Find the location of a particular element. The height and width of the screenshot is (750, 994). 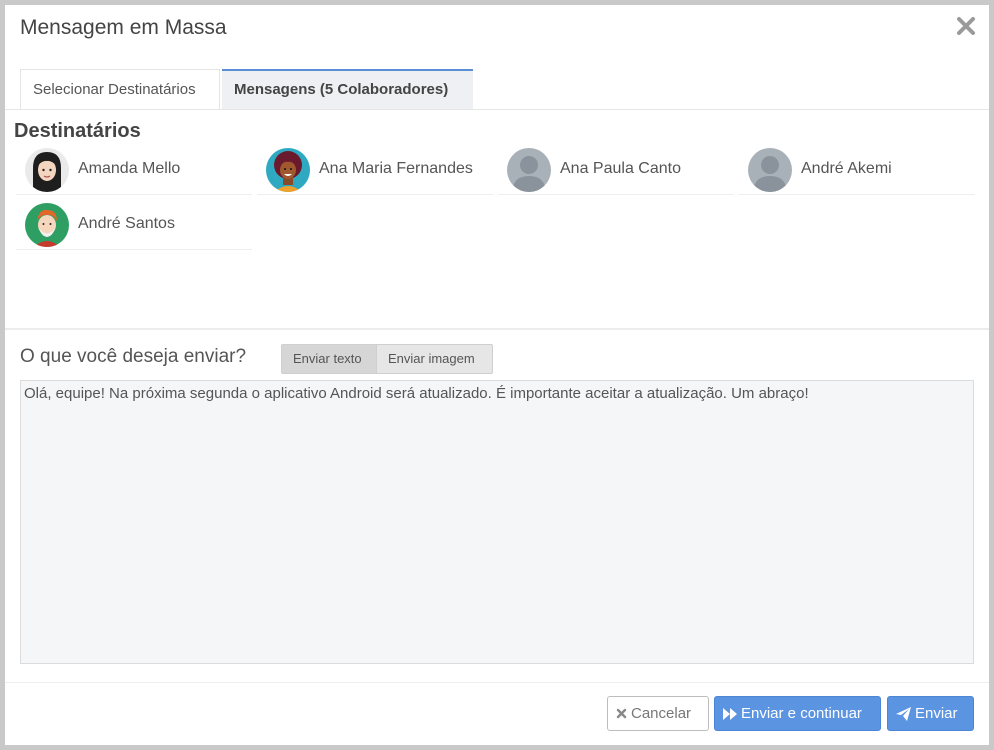

send-text-button: Enviar texto is located at coordinates (329, 359).